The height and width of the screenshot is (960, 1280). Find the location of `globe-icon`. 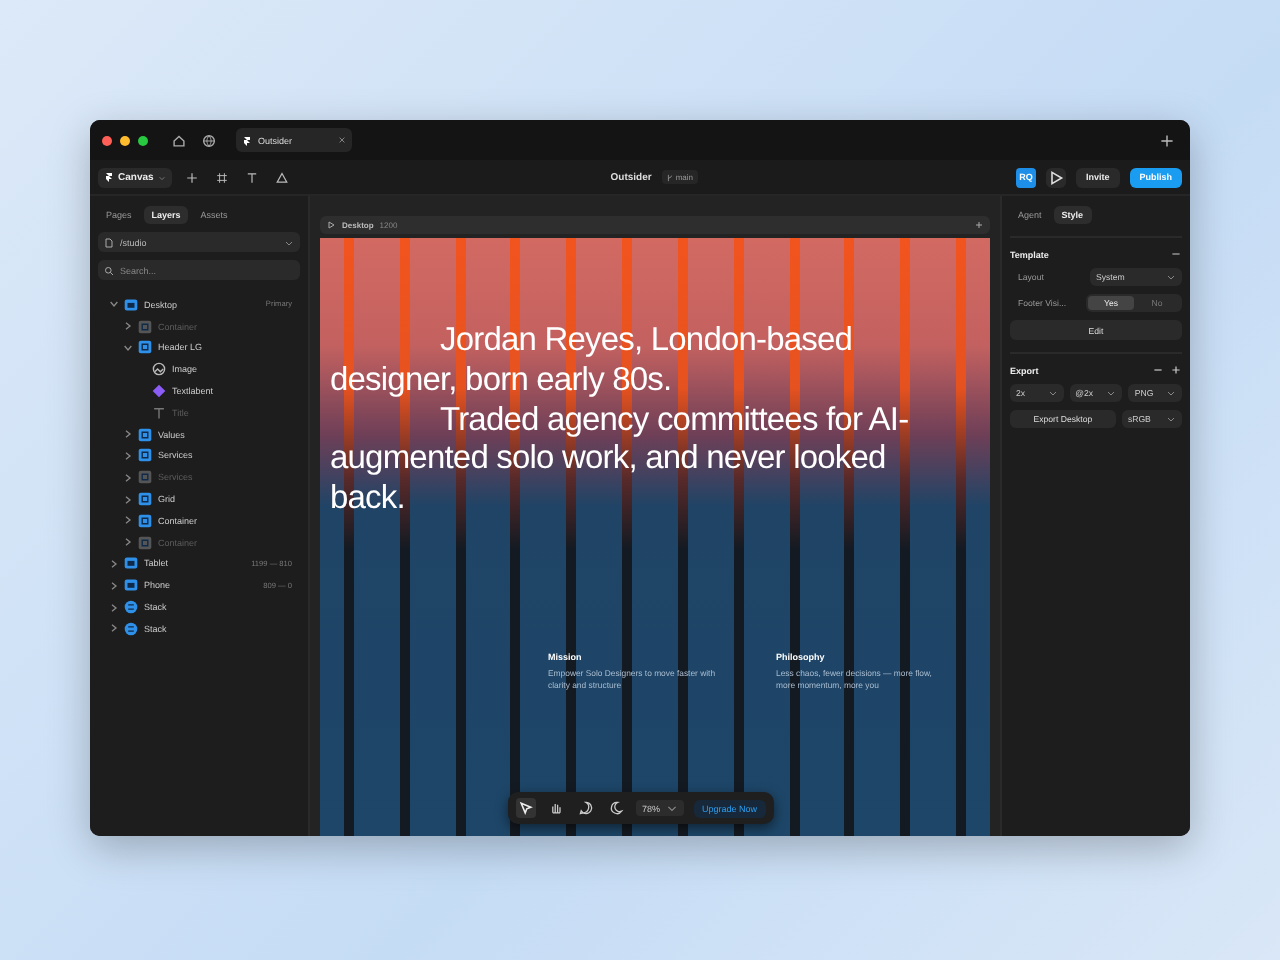

globe-icon is located at coordinates (209, 140).